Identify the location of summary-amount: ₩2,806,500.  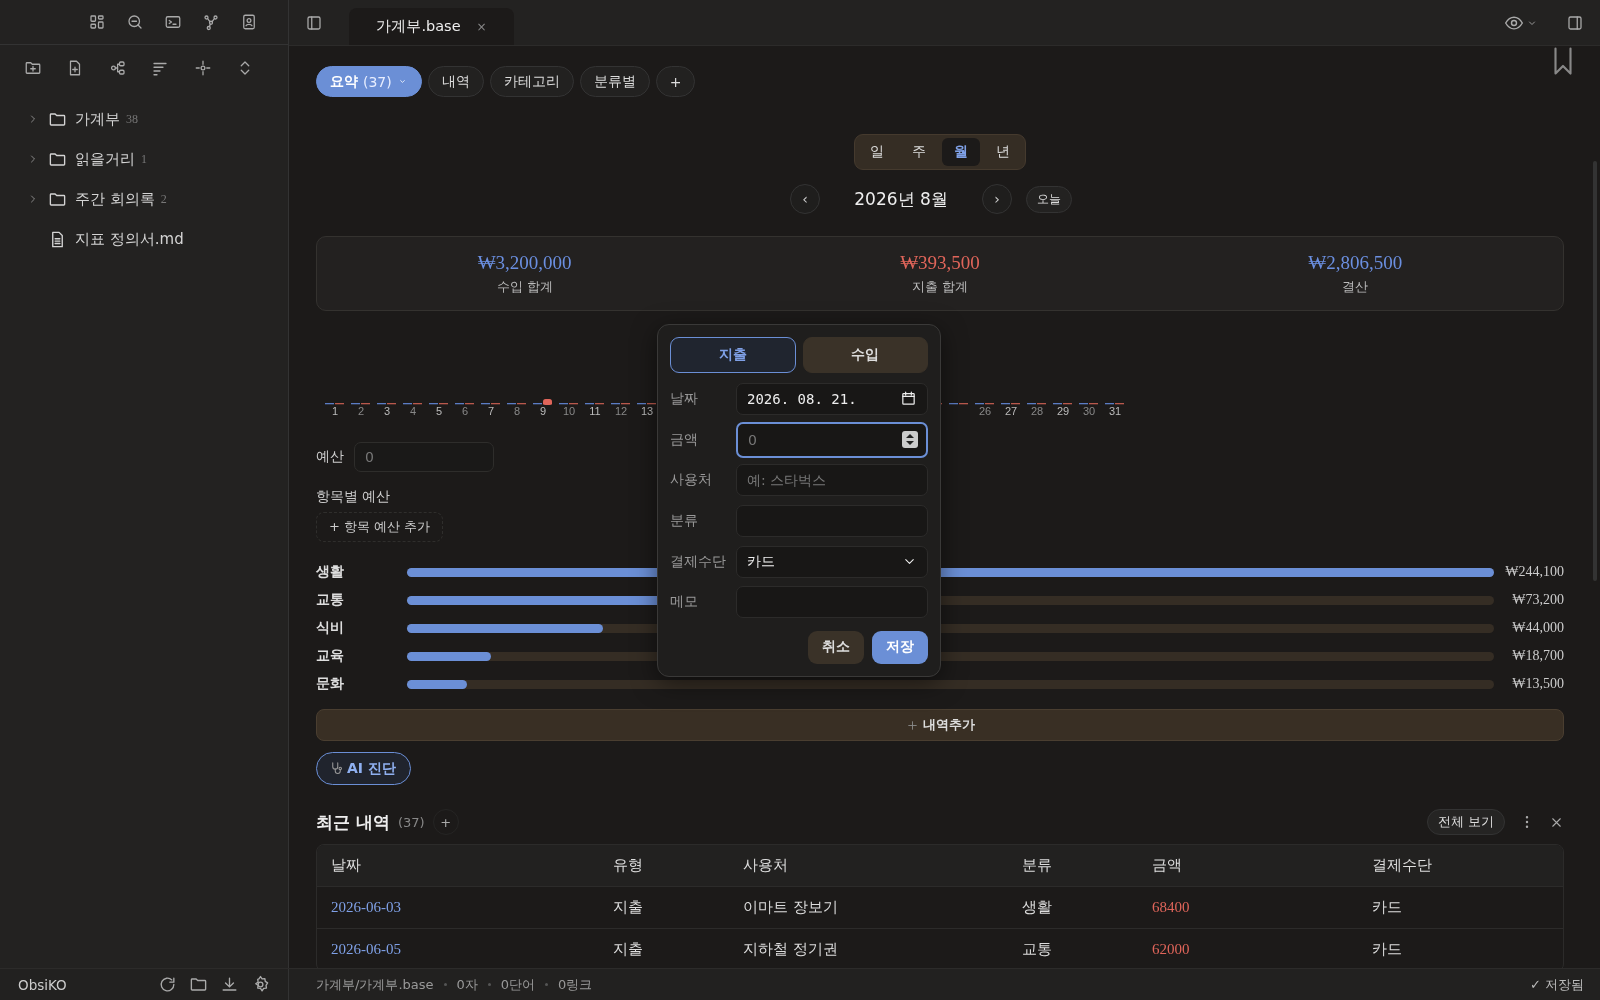
(1355, 262).